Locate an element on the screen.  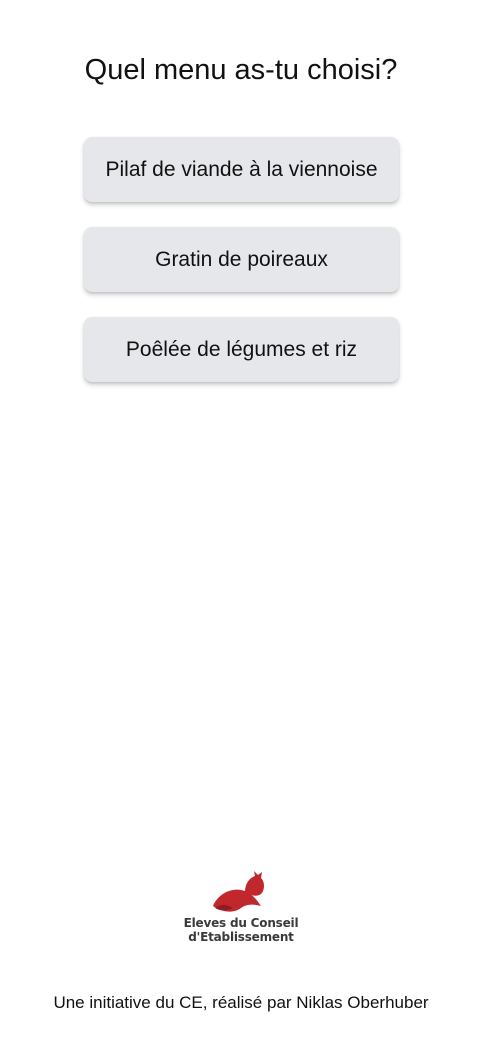
logo-line-1: Eleves du Conseil is located at coordinates (241, 923).